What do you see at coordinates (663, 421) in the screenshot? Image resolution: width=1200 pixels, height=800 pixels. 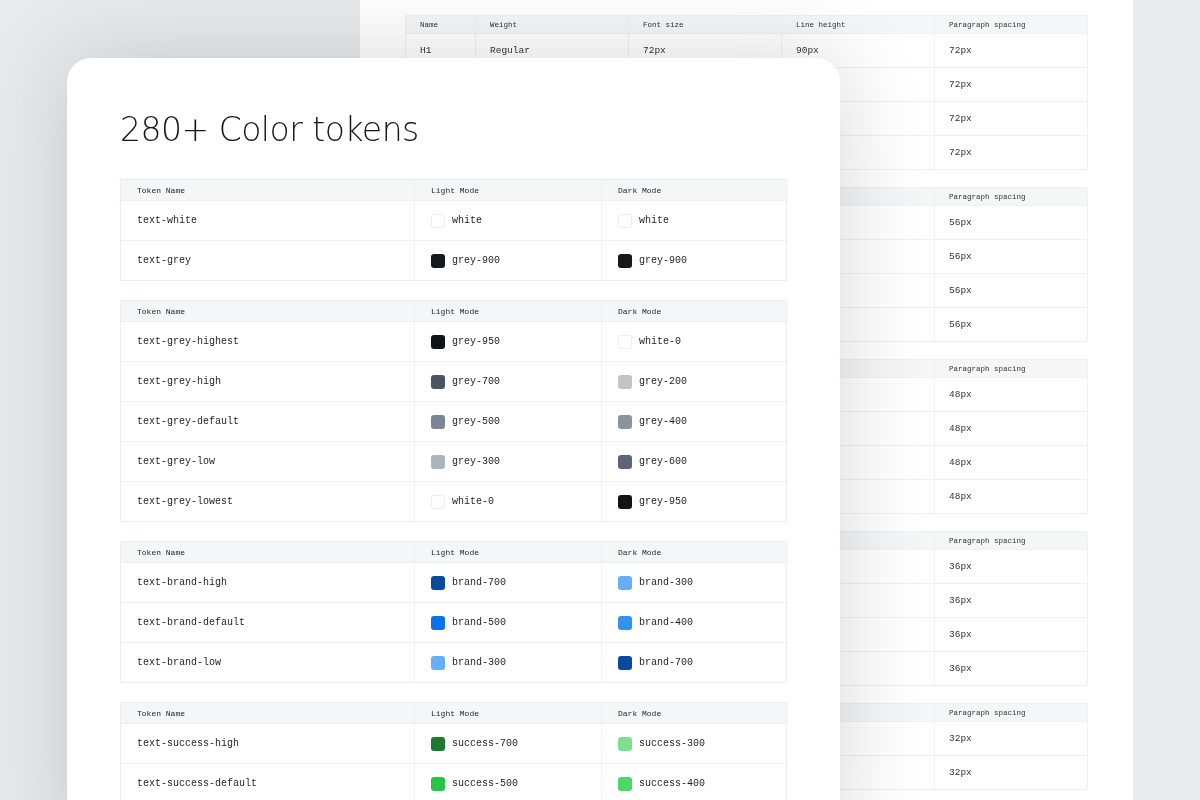 I see `color-name: grey-400` at bounding box center [663, 421].